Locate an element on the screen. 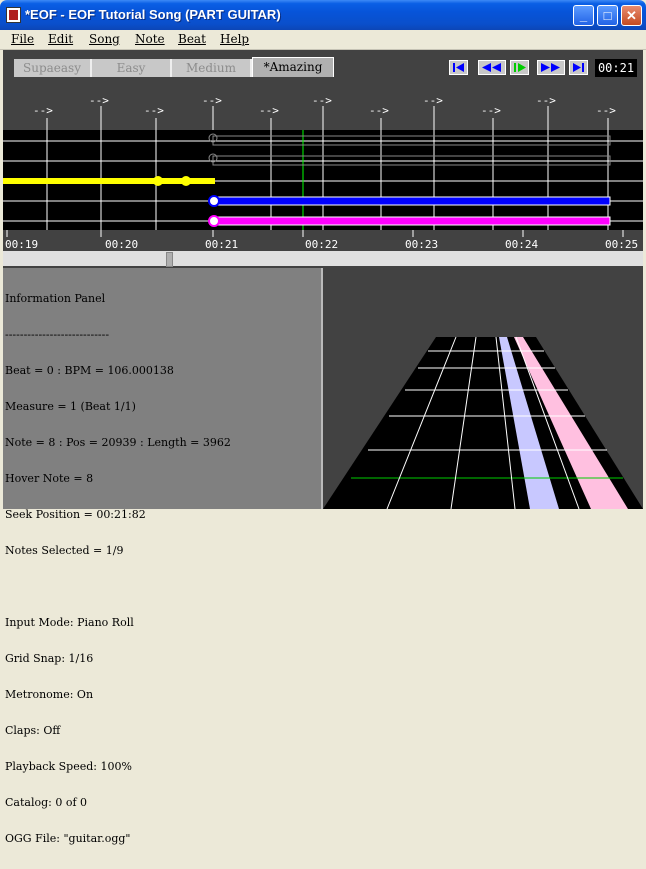  seek-end-icon is located at coordinates (578, 67).